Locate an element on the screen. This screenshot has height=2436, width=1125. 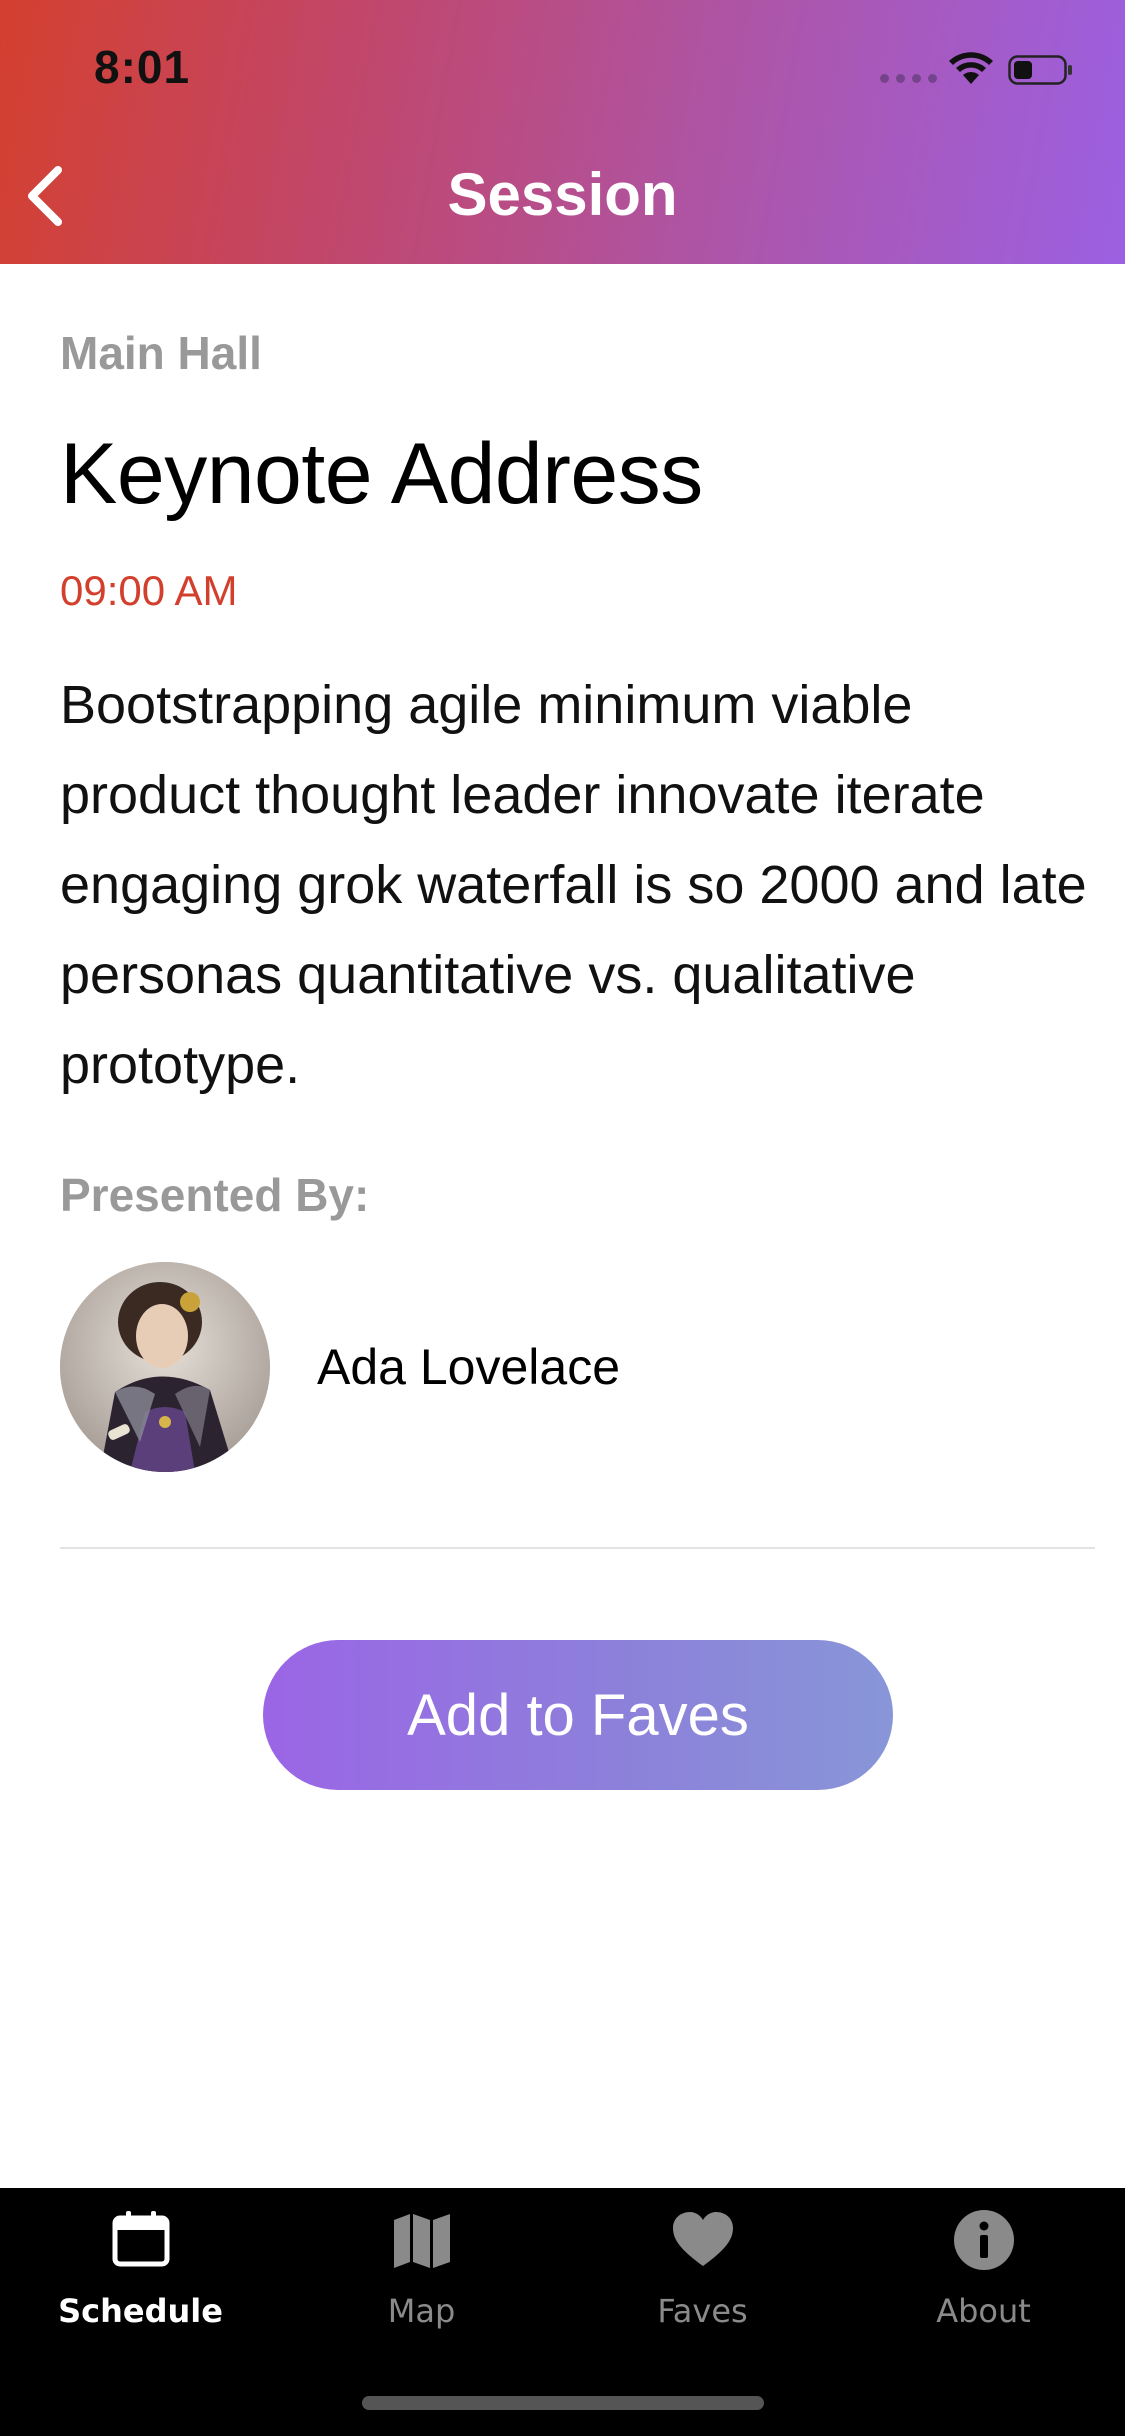
heart-icon is located at coordinates (702, 2239).